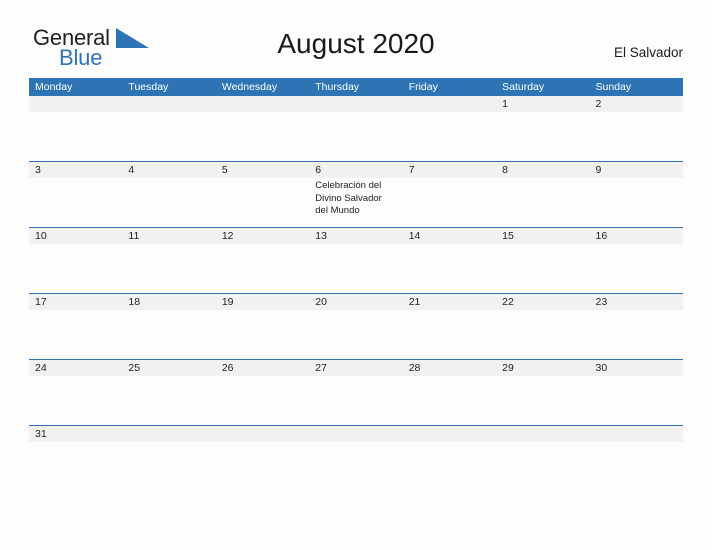 This screenshot has width=712, height=550. I want to click on day-number: 9, so click(636, 170).